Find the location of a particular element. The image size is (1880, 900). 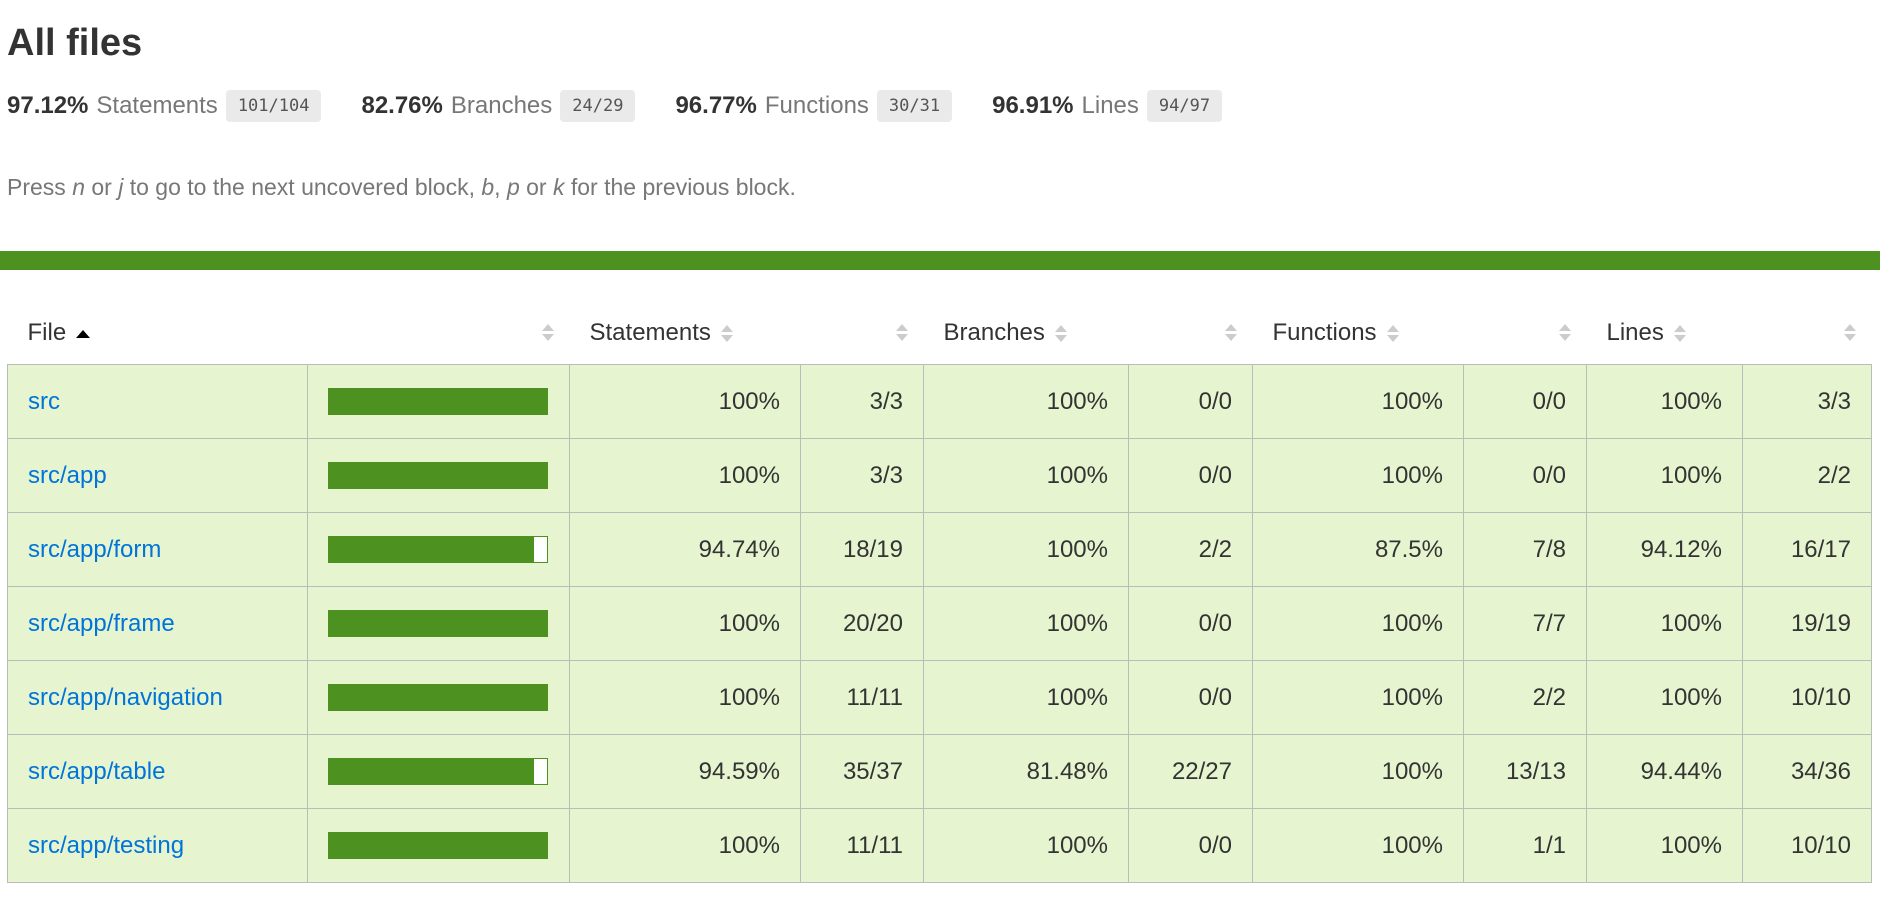

summary-pct: 96.77% is located at coordinates (716, 105).